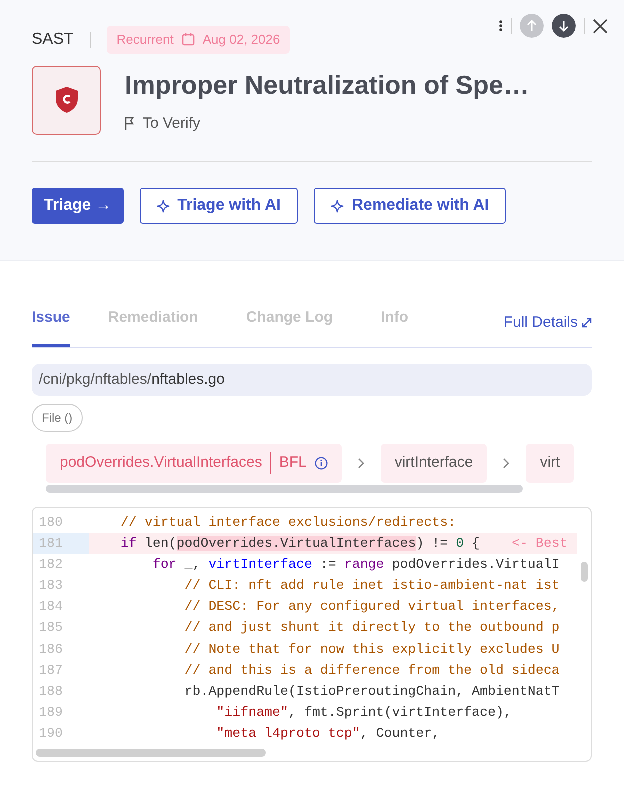  I want to click on flow-tag: BFL, so click(293, 463).